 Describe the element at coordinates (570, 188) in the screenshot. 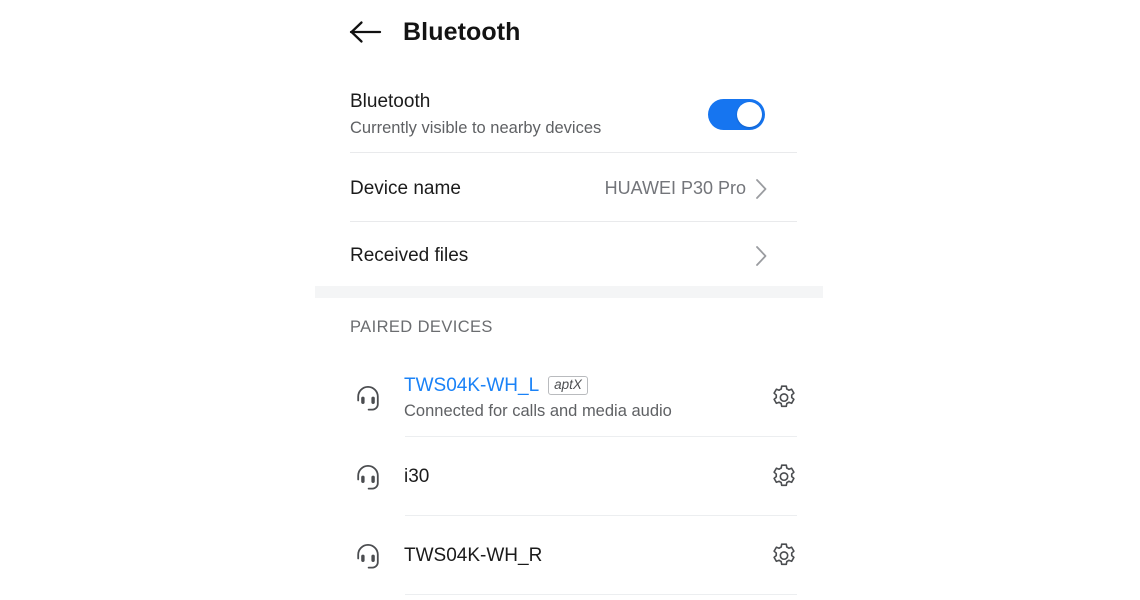

I see `device-name-row: Device name HUAWEI P30 Pro` at that location.